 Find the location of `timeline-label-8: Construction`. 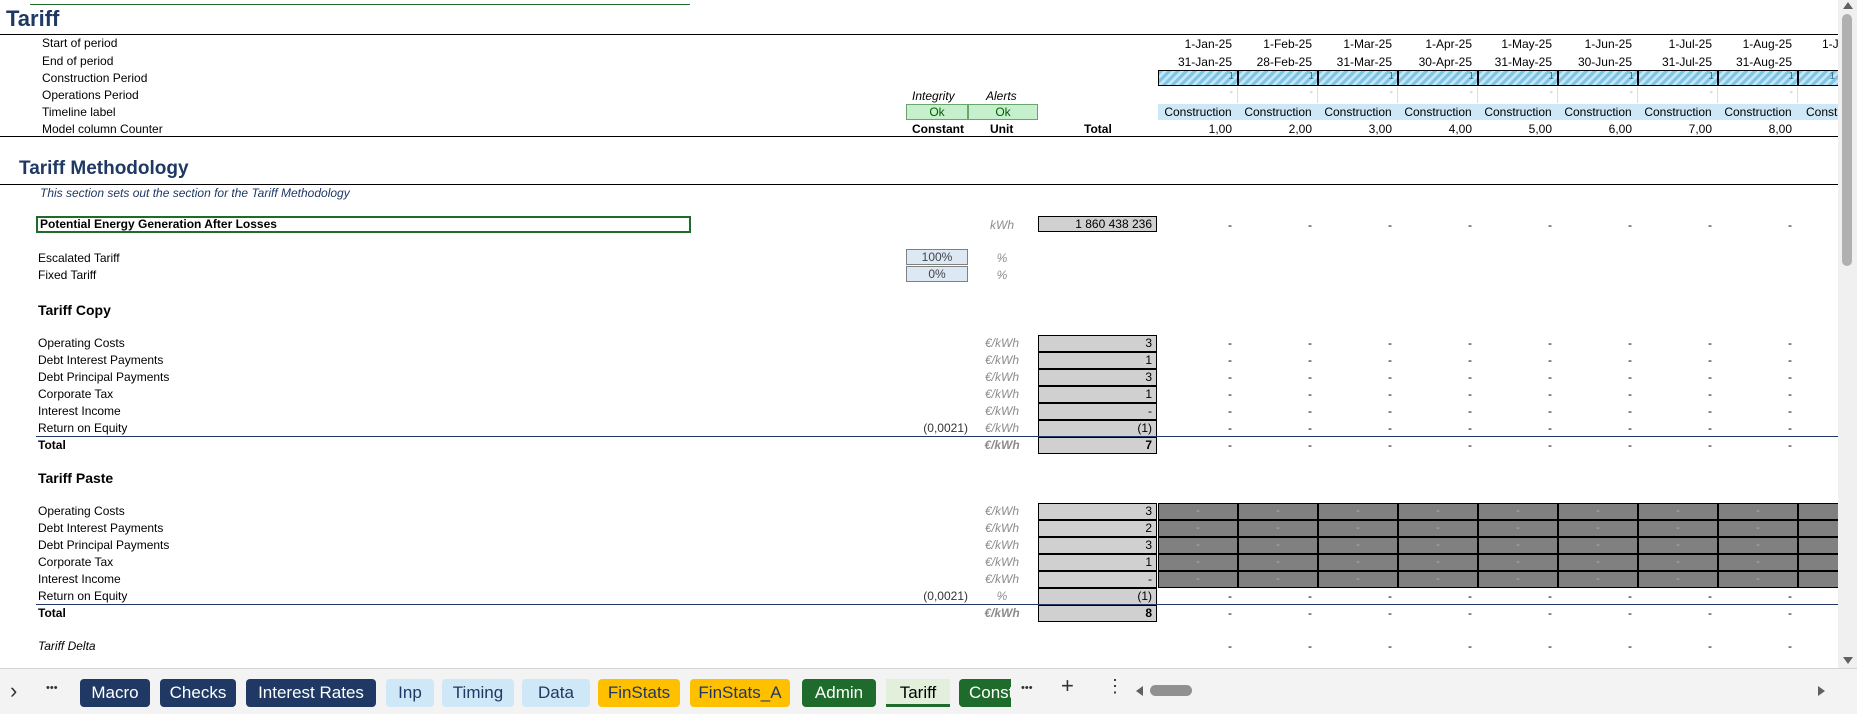

timeline-label-8: Construction is located at coordinates (1758, 112).